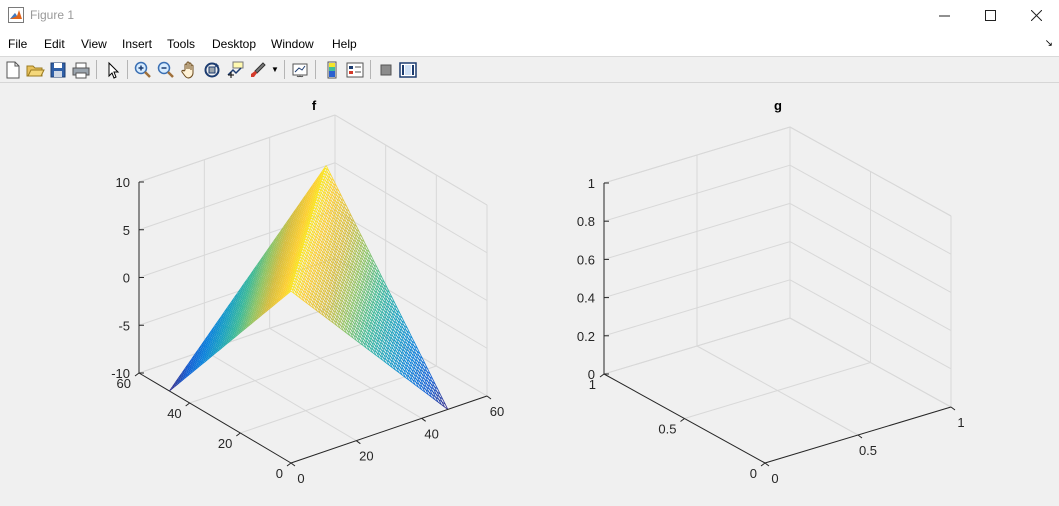 The image size is (1059, 506). What do you see at coordinates (591, 183) in the screenshot?
I see `z-tick-label: 1` at bounding box center [591, 183].